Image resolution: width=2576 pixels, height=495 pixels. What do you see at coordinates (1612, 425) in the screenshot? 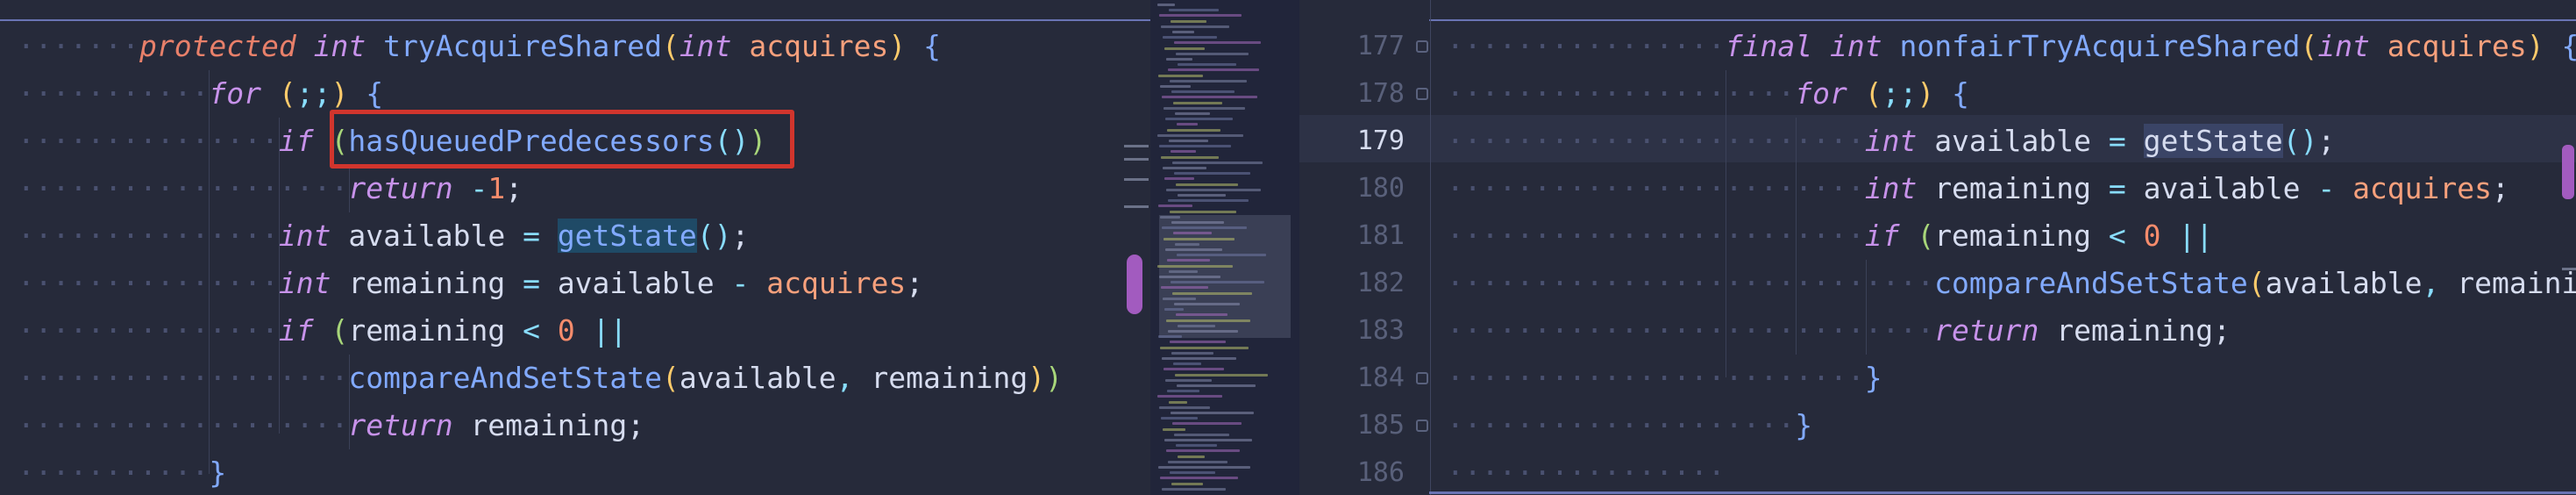
I see `whitespace-dots: ····················` at bounding box center [1612, 425].